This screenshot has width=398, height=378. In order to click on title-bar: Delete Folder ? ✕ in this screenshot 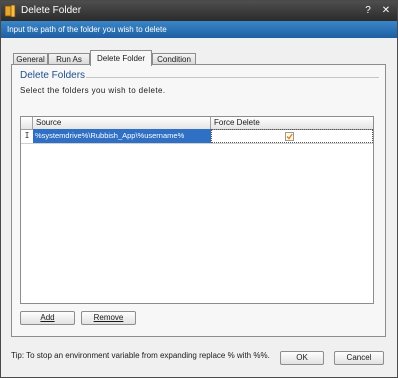, I will do `click(199, 11)`.